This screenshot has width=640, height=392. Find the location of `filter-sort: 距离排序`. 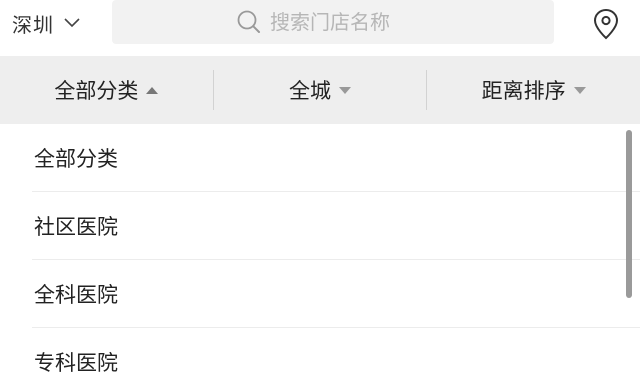

filter-sort: 距离排序 is located at coordinates (533, 90).